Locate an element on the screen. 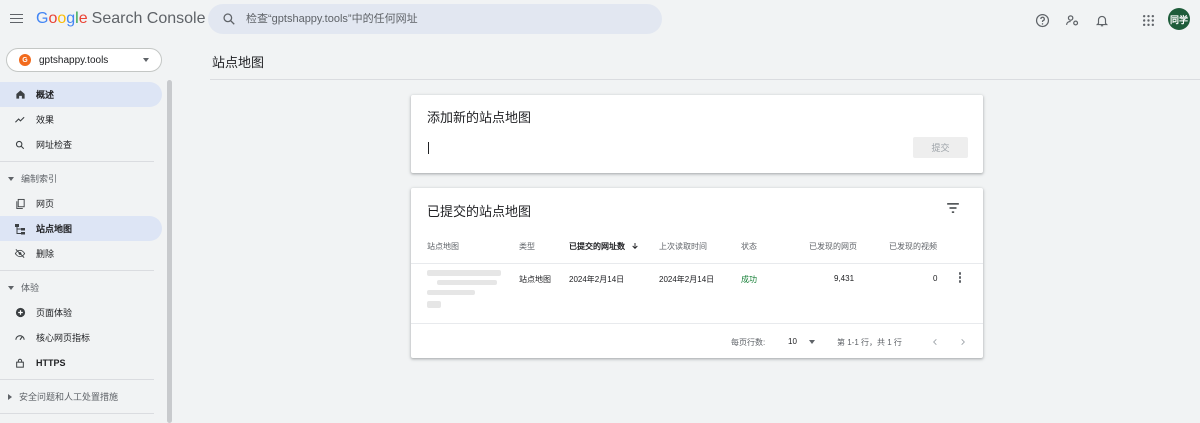  cell-type: 站点地图 is located at coordinates (535, 279).